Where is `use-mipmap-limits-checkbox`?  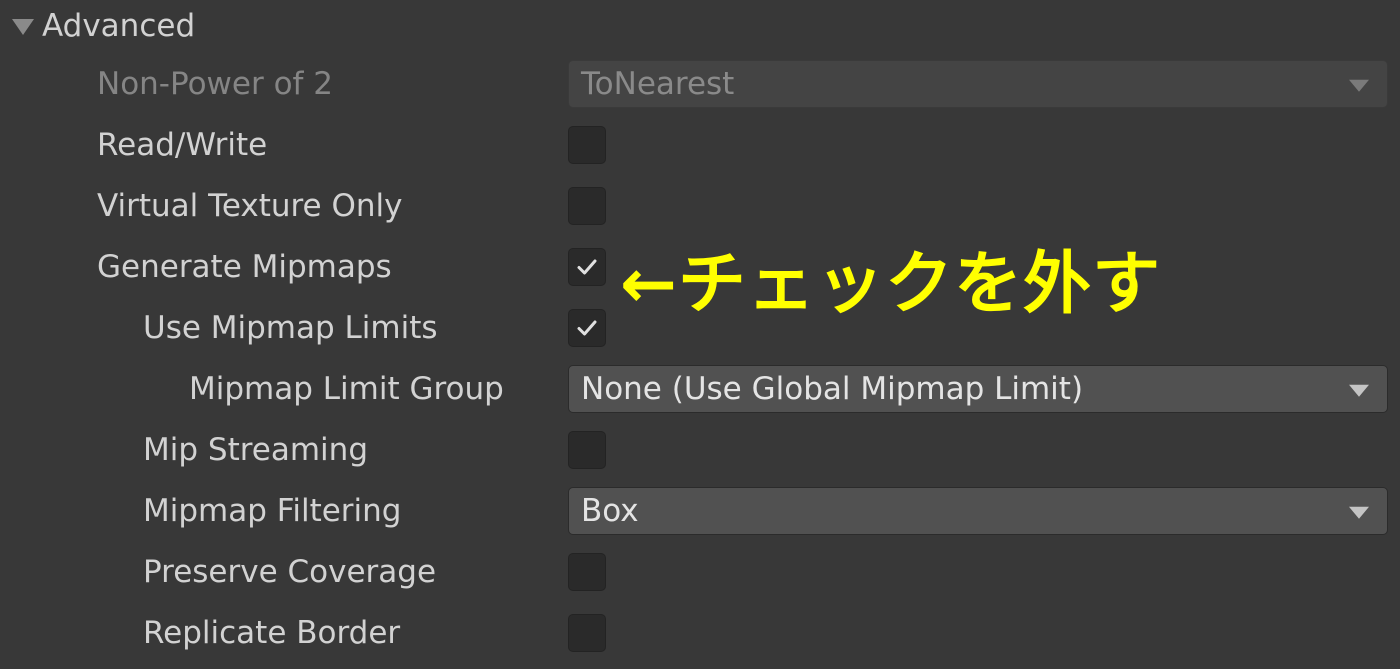 use-mipmap-limits-checkbox is located at coordinates (587, 328).